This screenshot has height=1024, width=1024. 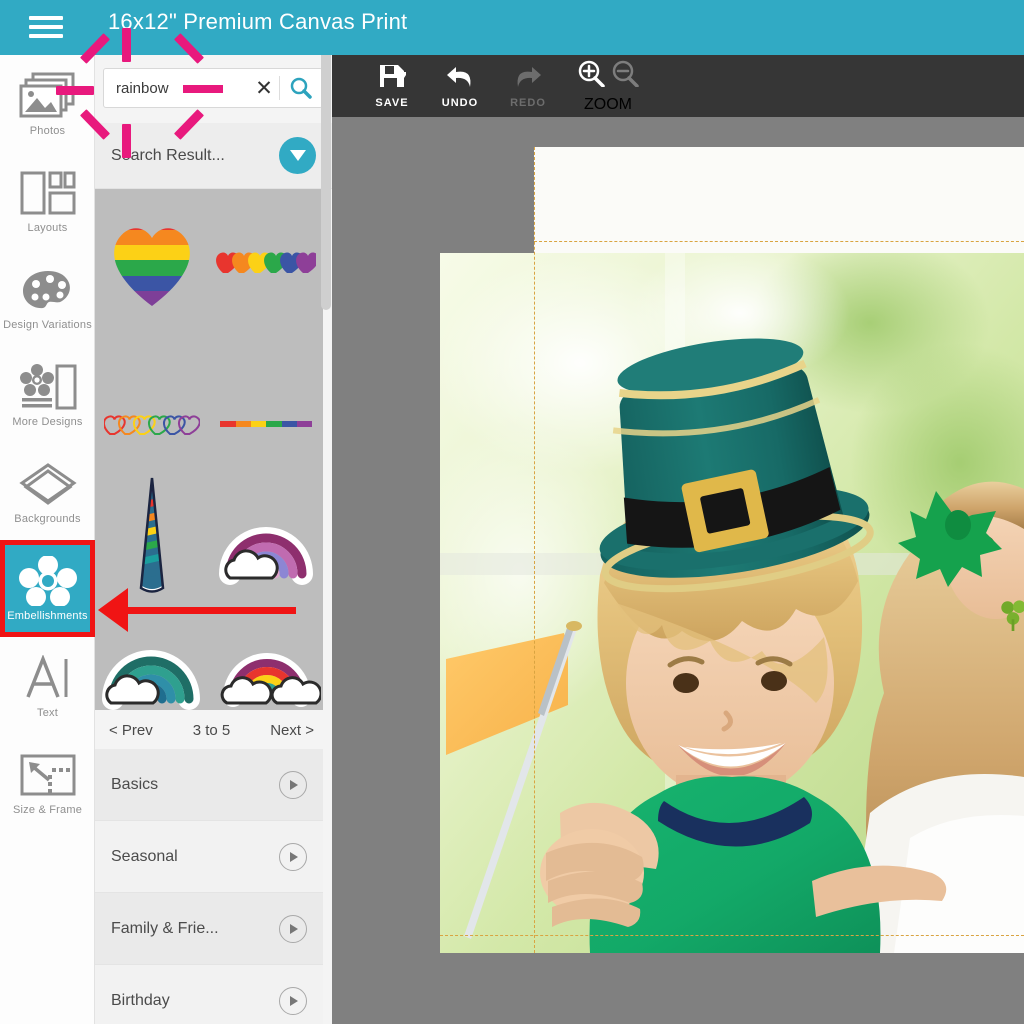 I want to click on rainbow-hearts-row-icon, so click(x=266, y=262).